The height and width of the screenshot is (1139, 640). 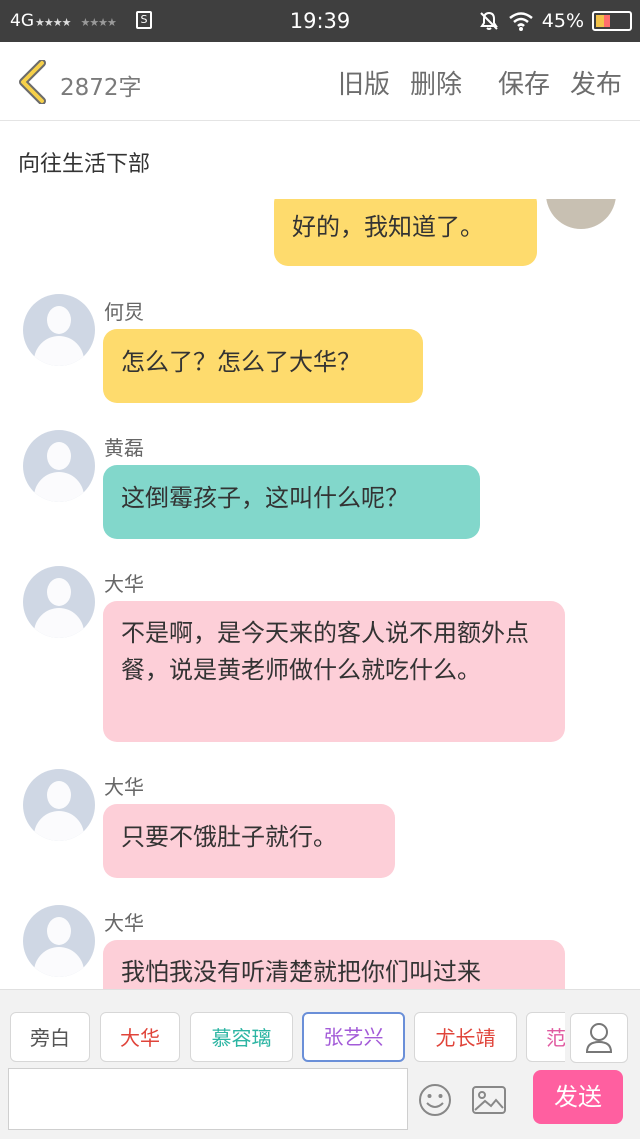 What do you see at coordinates (124, 448) in the screenshot?
I see `speaker-name: 黄磊` at bounding box center [124, 448].